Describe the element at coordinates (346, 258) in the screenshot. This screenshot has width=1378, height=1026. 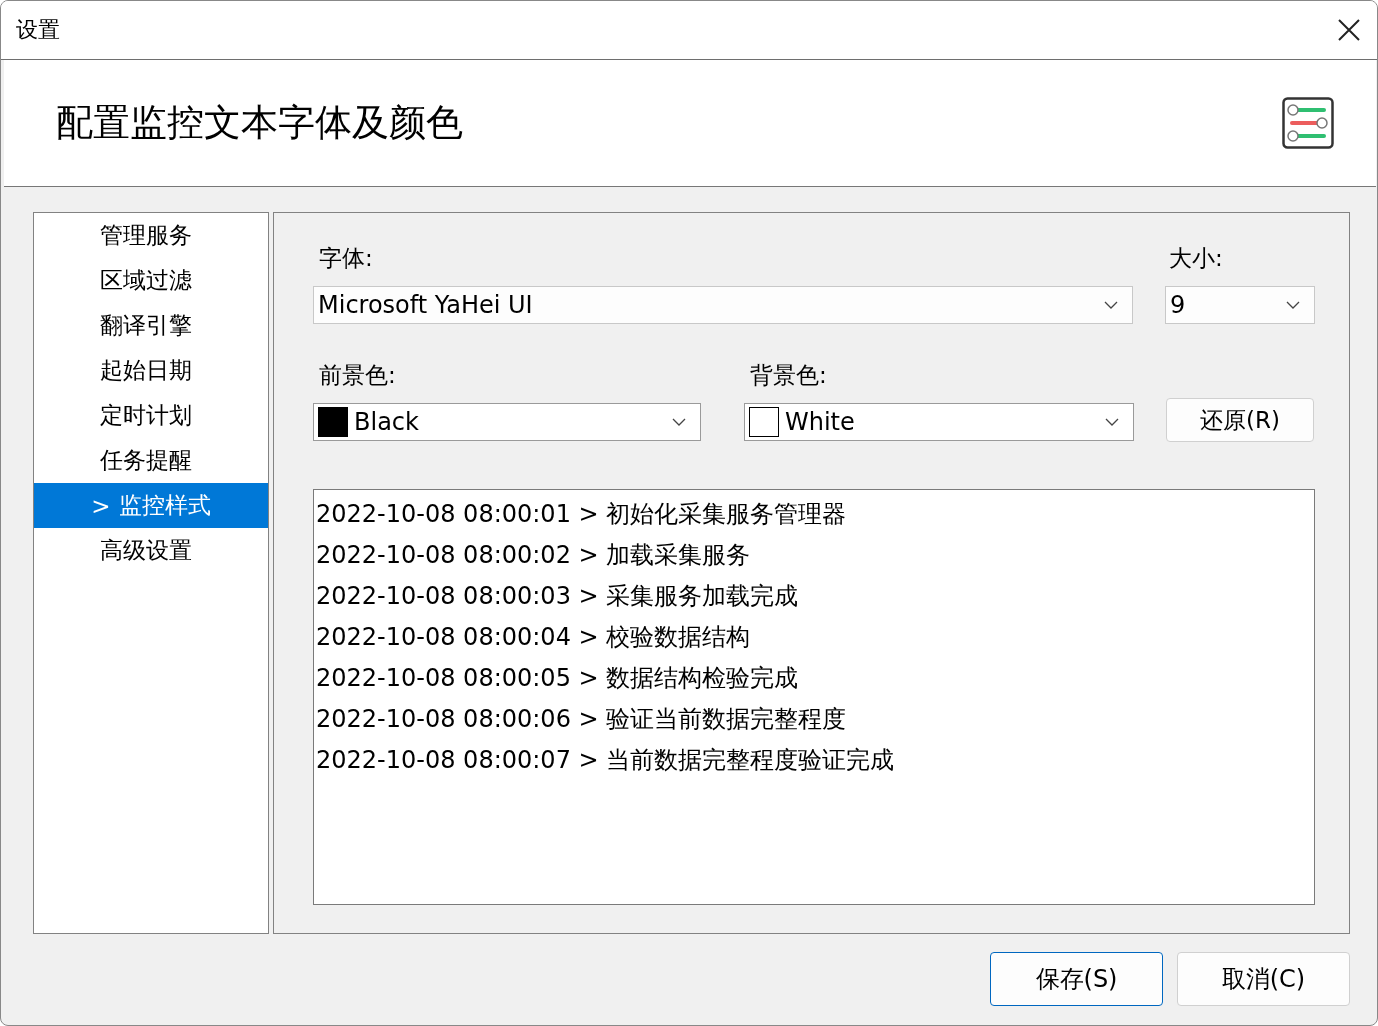
I see `field-label: 字体:` at that location.